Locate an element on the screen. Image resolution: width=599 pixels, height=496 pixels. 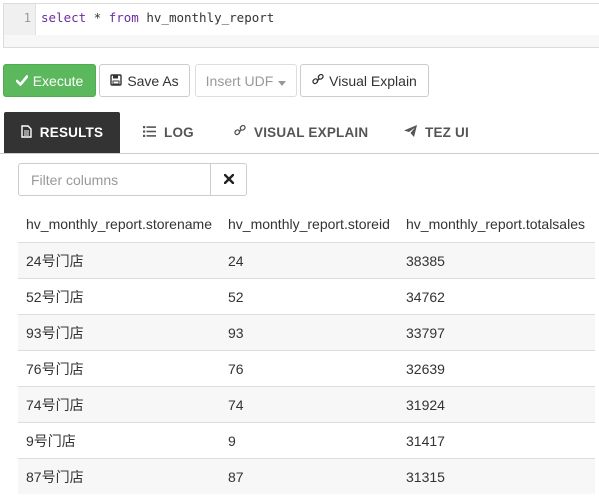
tab-visual-explain-label: VISUAL EXPLAIN is located at coordinates (311, 132).